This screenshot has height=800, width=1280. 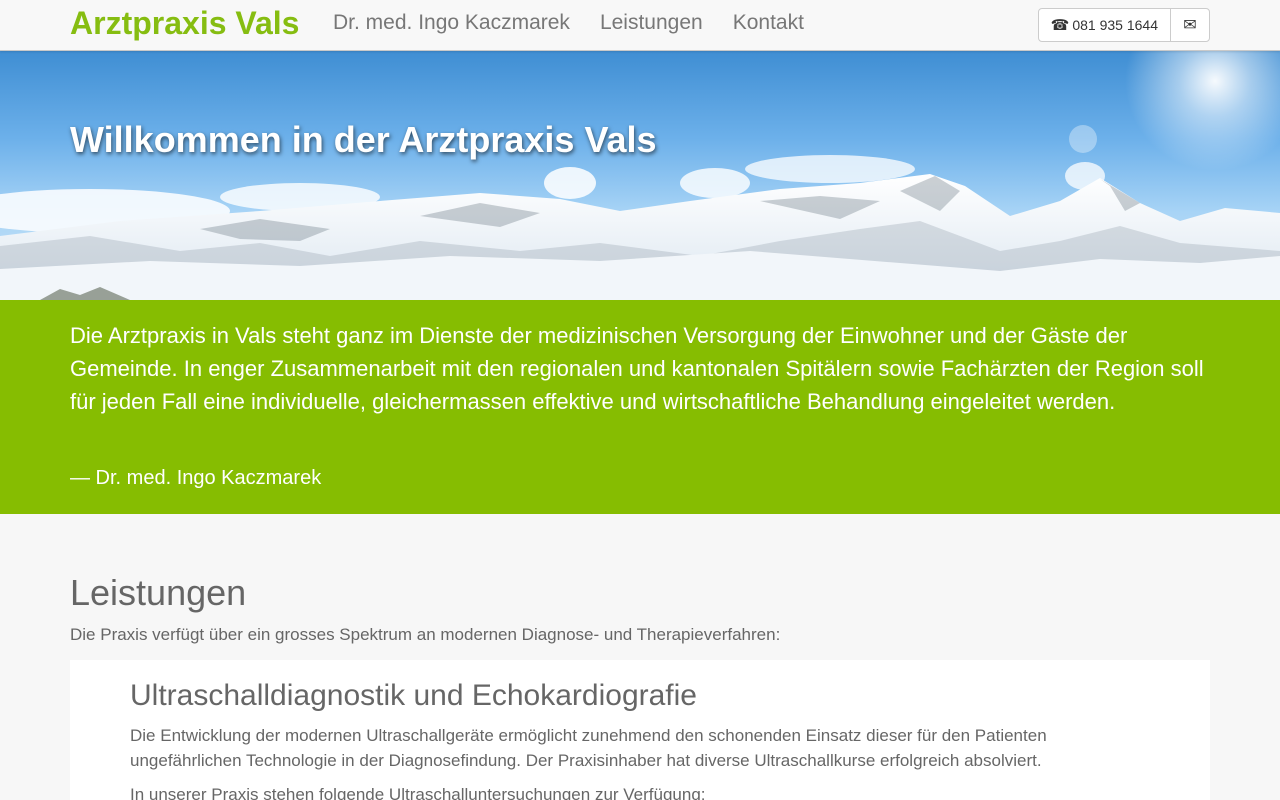 What do you see at coordinates (196, 478) in the screenshot?
I see `quote-author: — Dr. med. Ingo Kaczmarek` at bounding box center [196, 478].